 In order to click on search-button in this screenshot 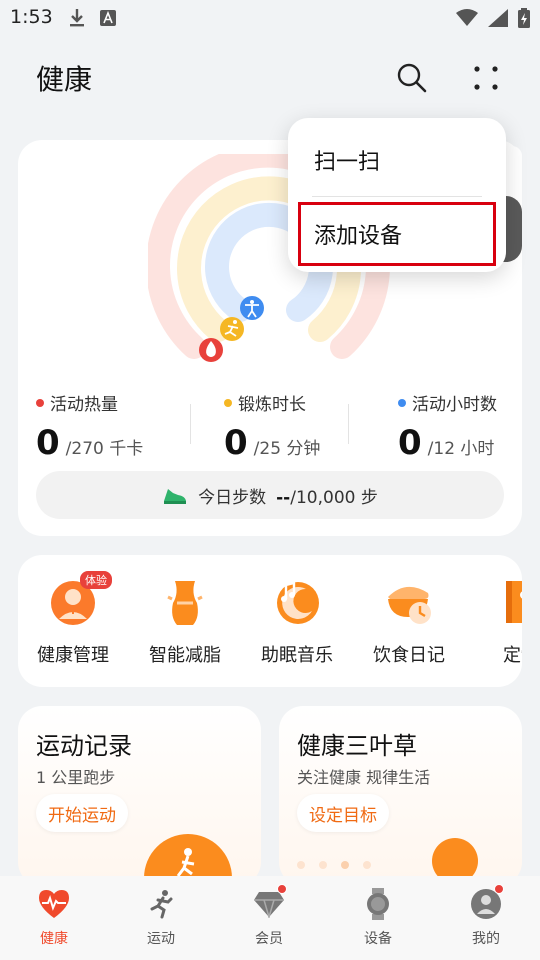, I will do `click(412, 78)`.